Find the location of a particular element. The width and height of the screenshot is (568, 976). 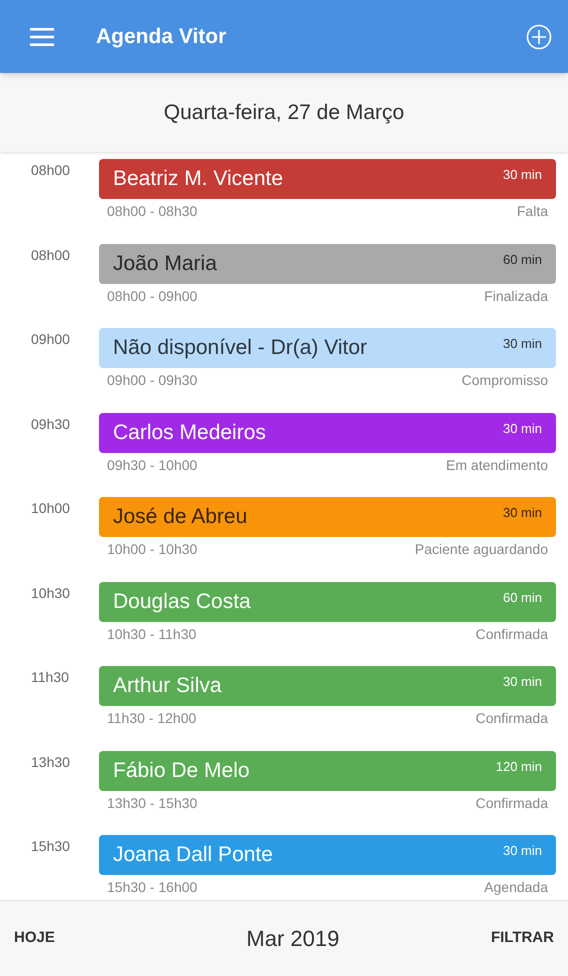

patient-name: José de Abreu is located at coordinates (180, 517).